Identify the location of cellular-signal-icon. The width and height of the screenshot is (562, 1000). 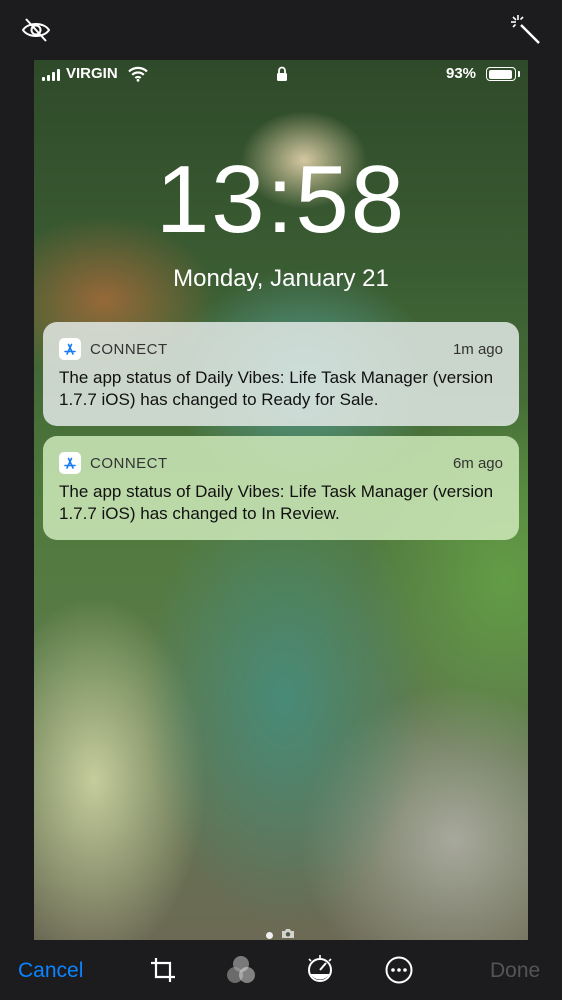
(51, 75).